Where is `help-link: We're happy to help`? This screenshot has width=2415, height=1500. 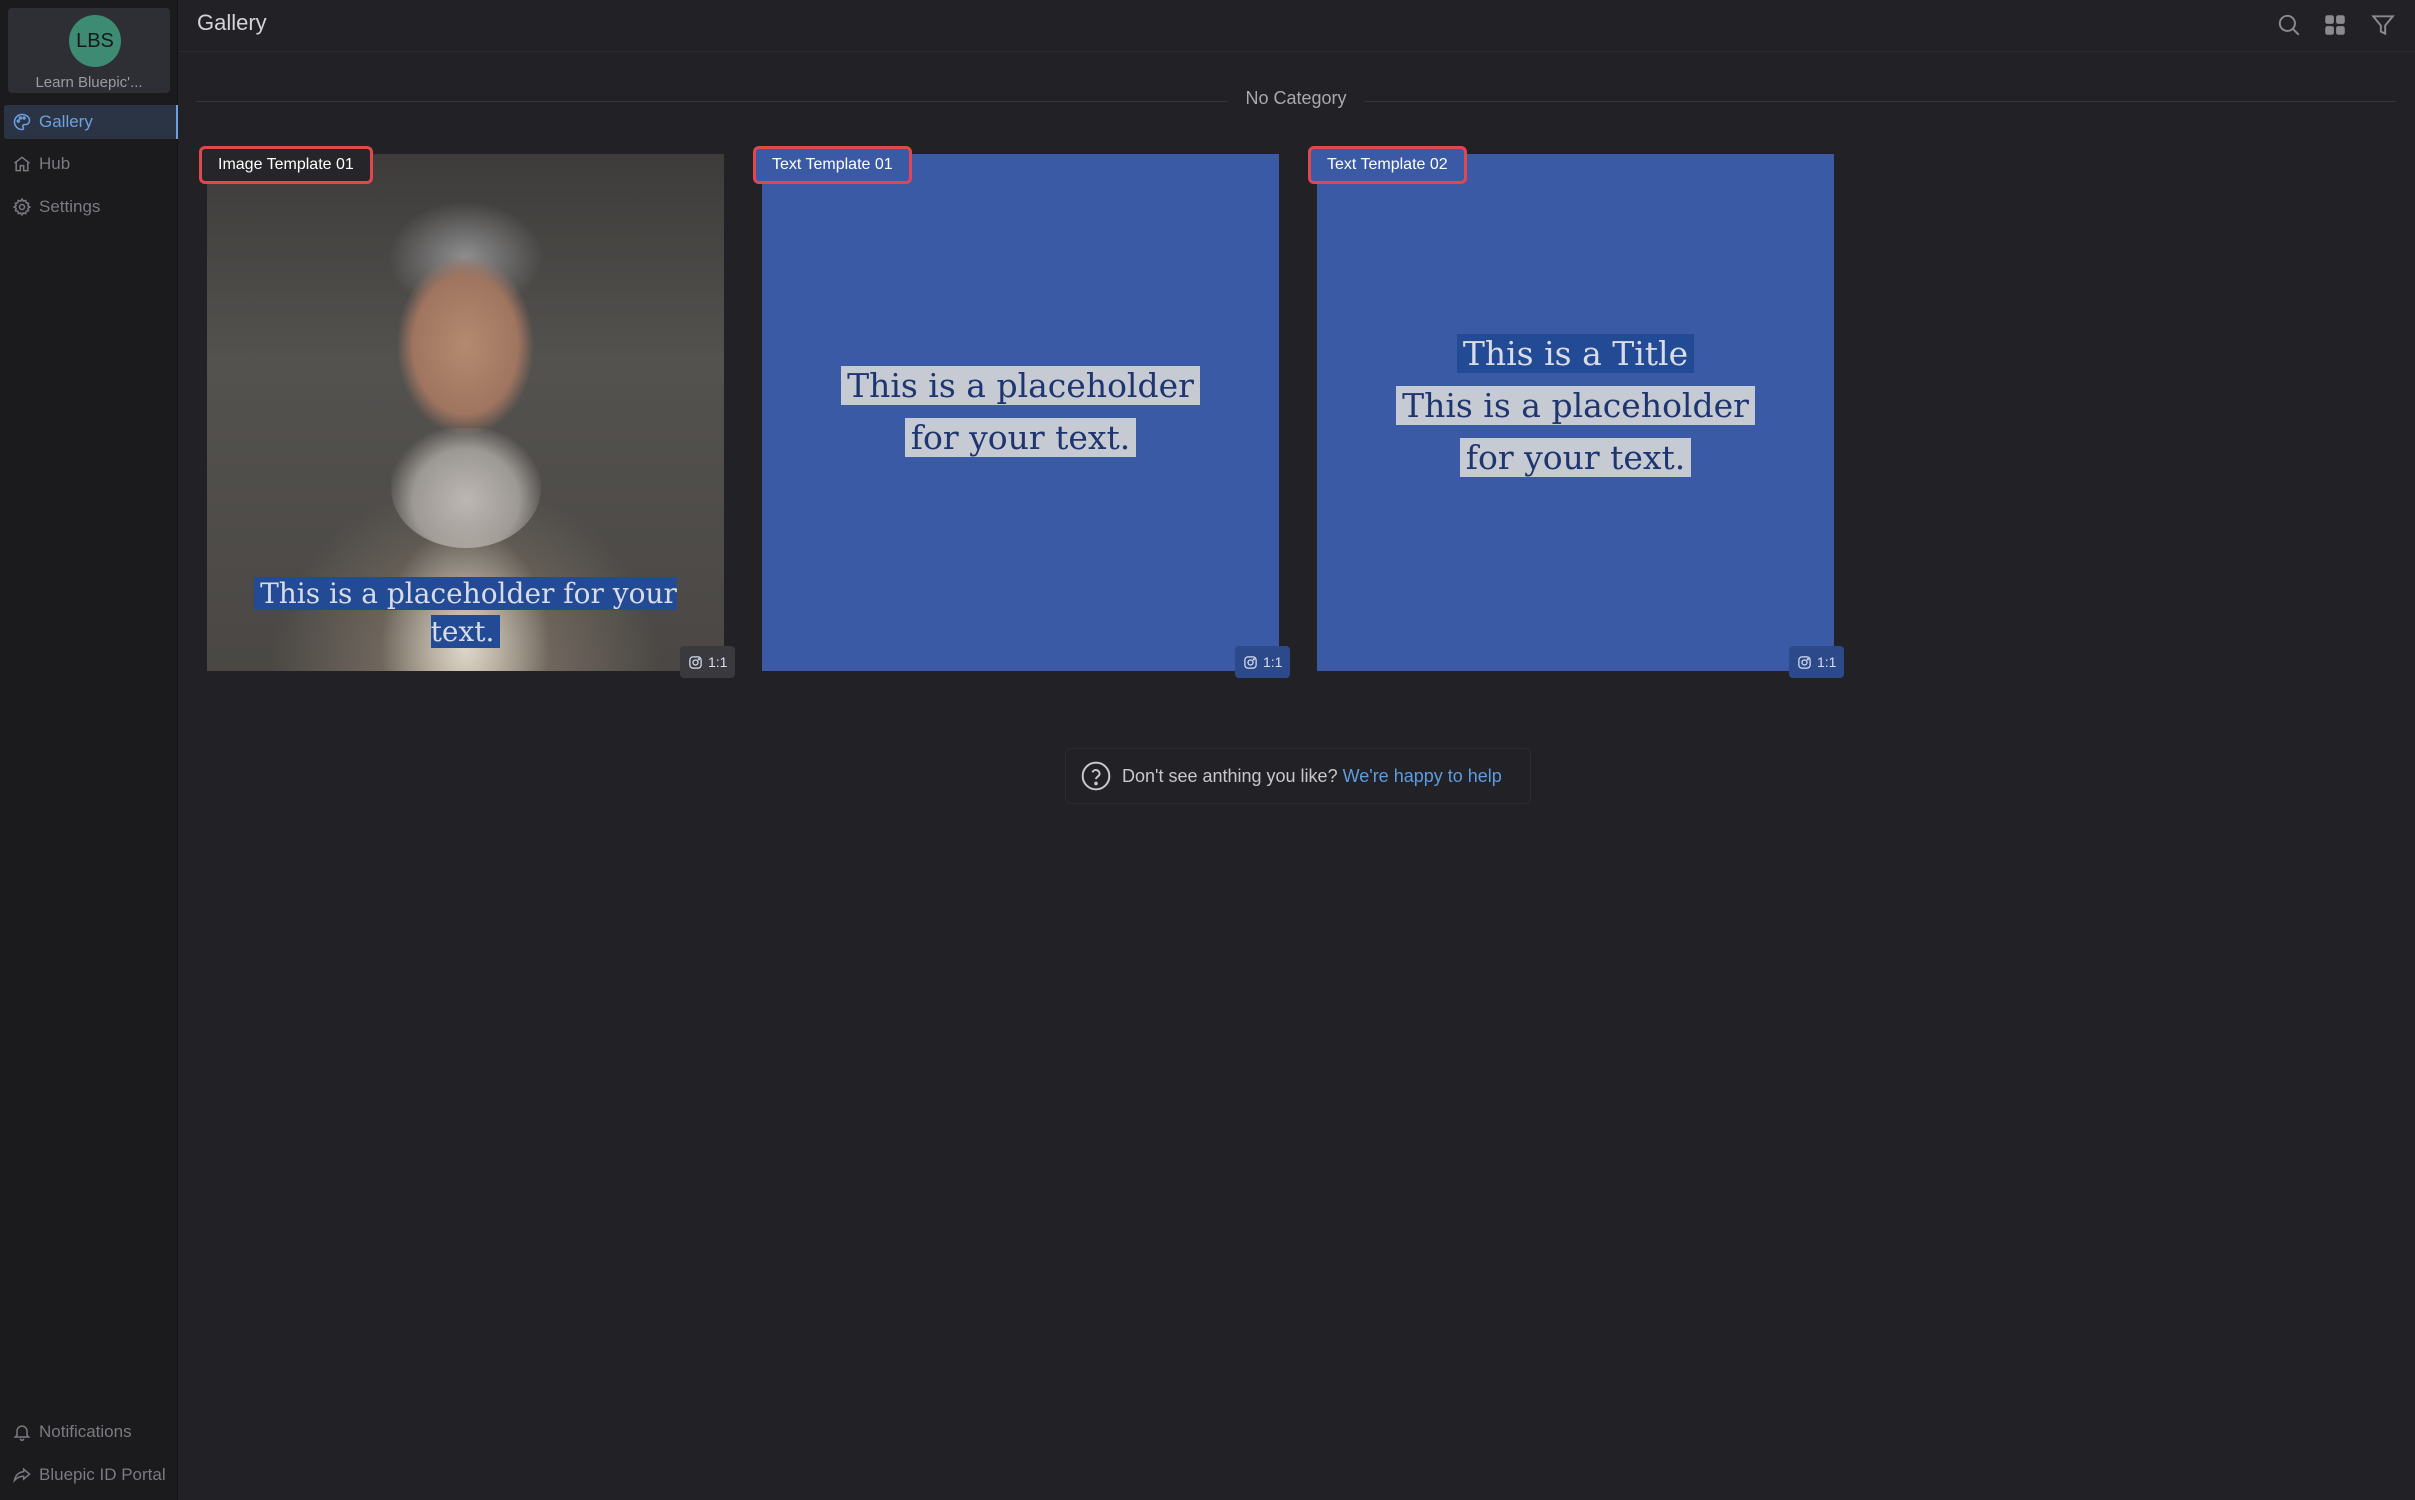 help-link: We're happy to help is located at coordinates (1422, 776).